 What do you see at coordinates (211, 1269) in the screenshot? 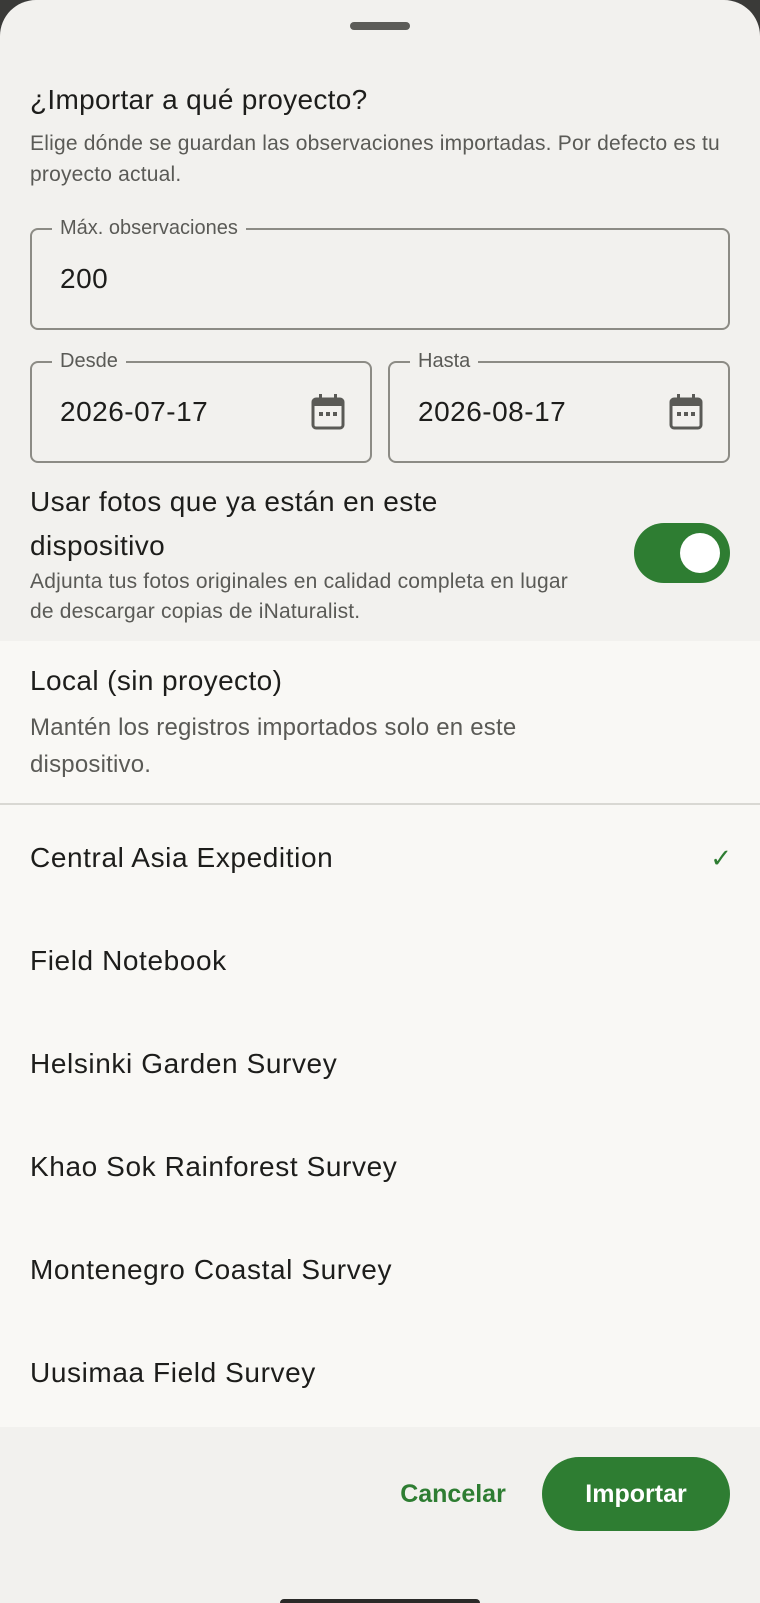
I see `project-name: Montenegro Coastal Survey` at bounding box center [211, 1269].